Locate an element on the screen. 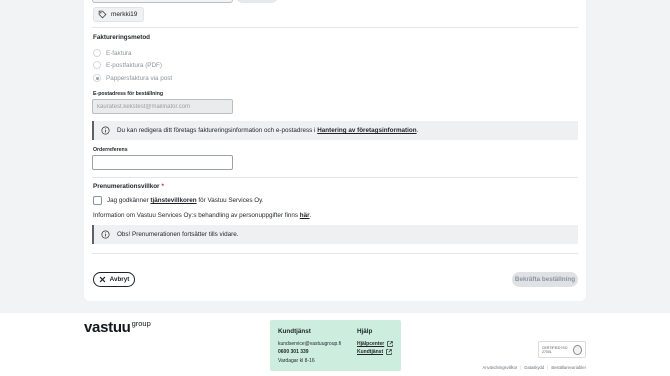  help-column: Hjälp Hjälpcenter Kundtjänst is located at coordinates (375, 342).